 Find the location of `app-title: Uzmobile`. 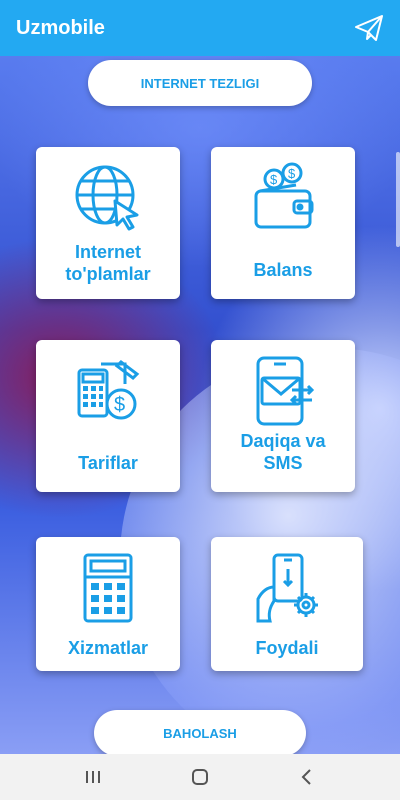

app-title: Uzmobile is located at coordinates (60, 27).